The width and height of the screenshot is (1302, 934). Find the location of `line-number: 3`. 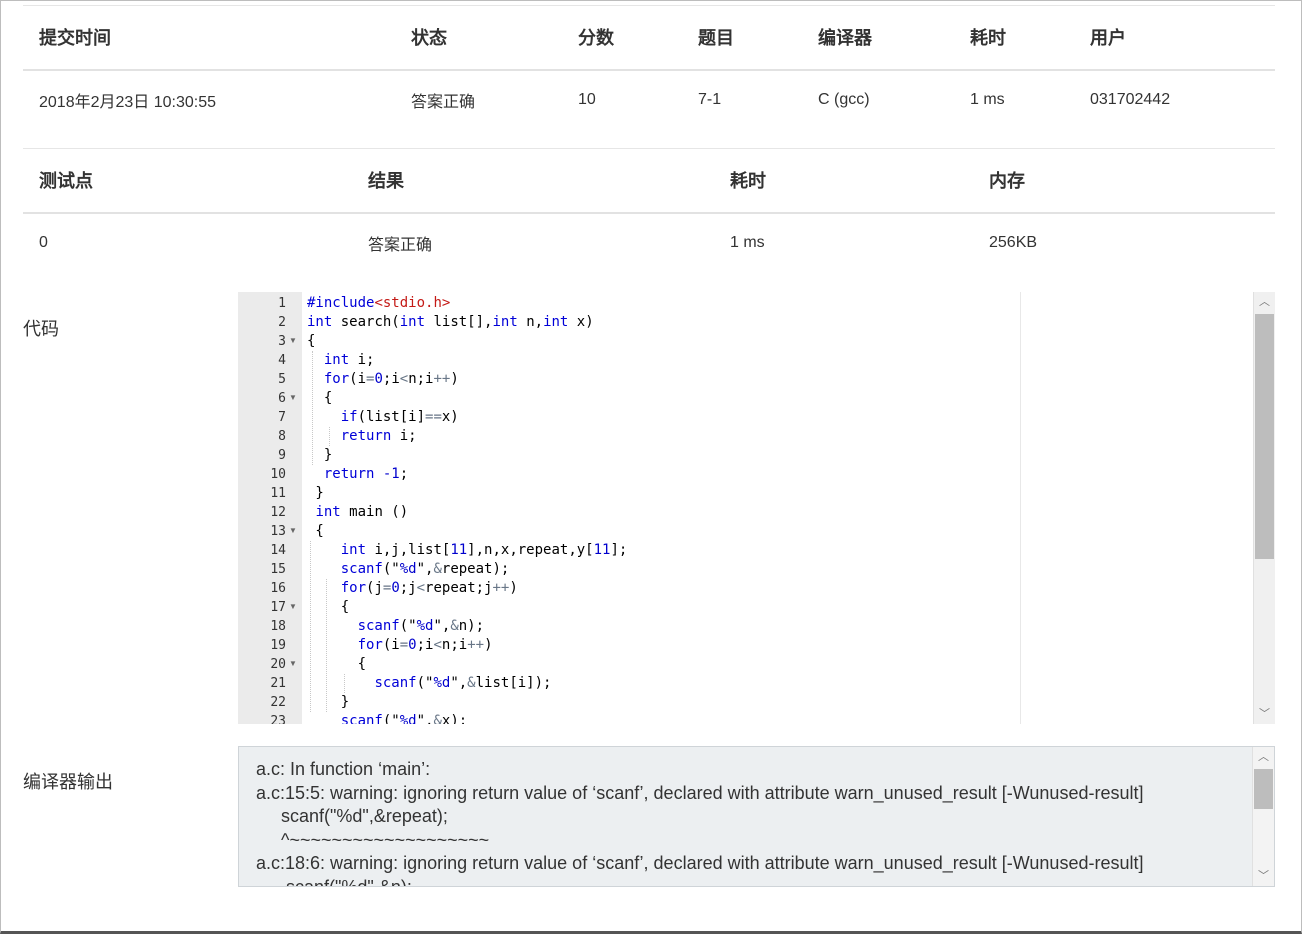

line-number: 3 is located at coordinates (282, 341).